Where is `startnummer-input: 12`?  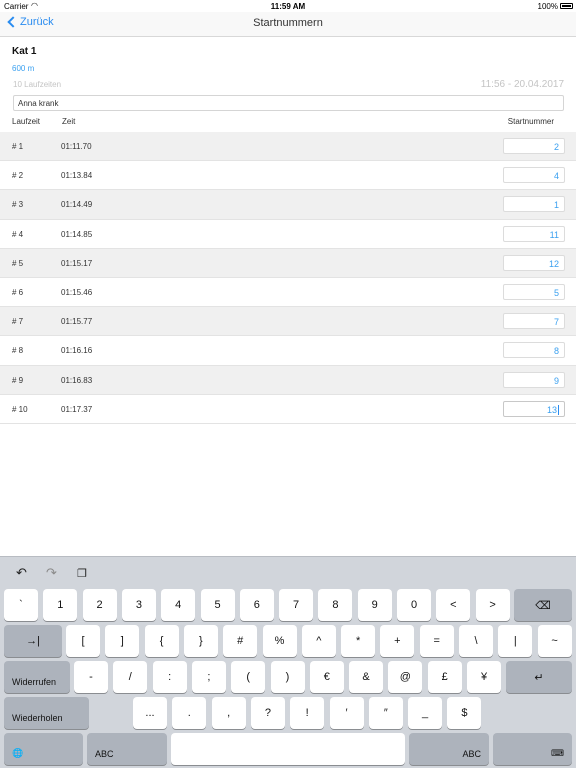 startnummer-input: 12 is located at coordinates (534, 262).